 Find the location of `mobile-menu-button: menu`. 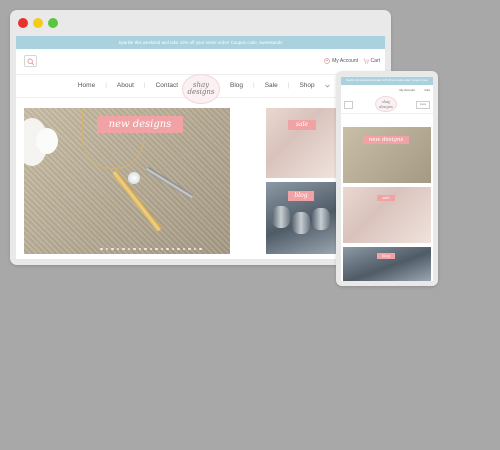

mobile-menu-button: menu is located at coordinates (423, 105).